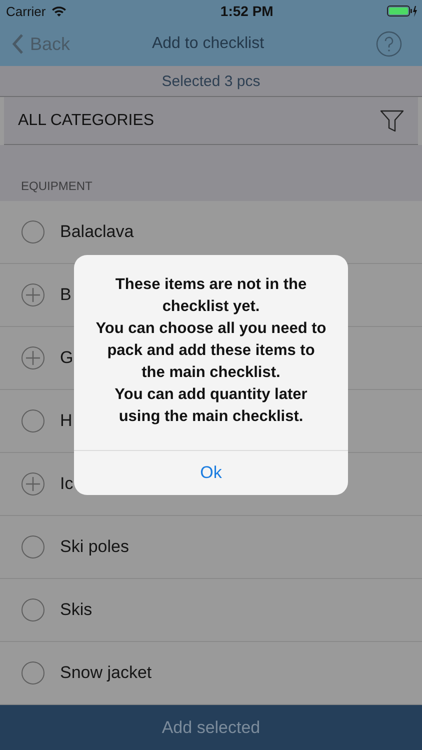 The width and height of the screenshot is (422, 750). I want to click on item-label: Skis, so click(76, 610).